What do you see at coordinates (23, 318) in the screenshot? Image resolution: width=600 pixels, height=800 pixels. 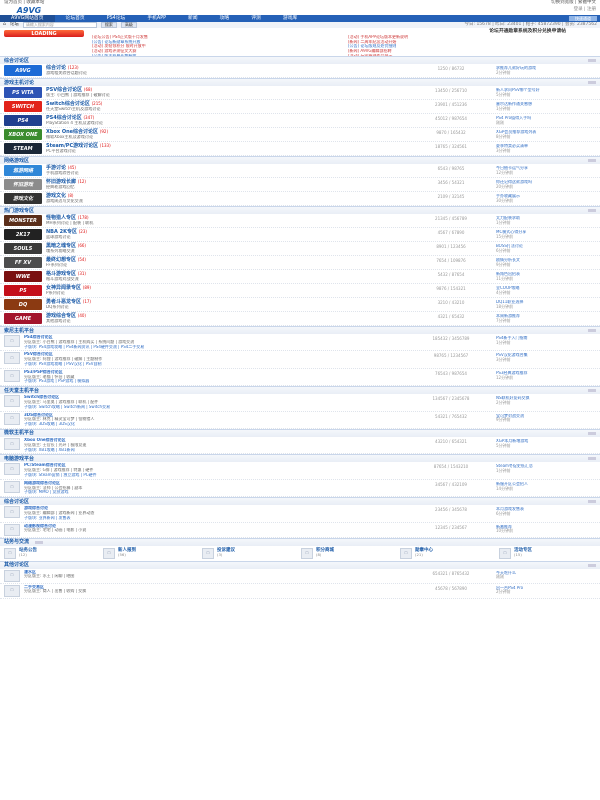 I see `forum-banner: GAME` at bounding box center [23, 318].